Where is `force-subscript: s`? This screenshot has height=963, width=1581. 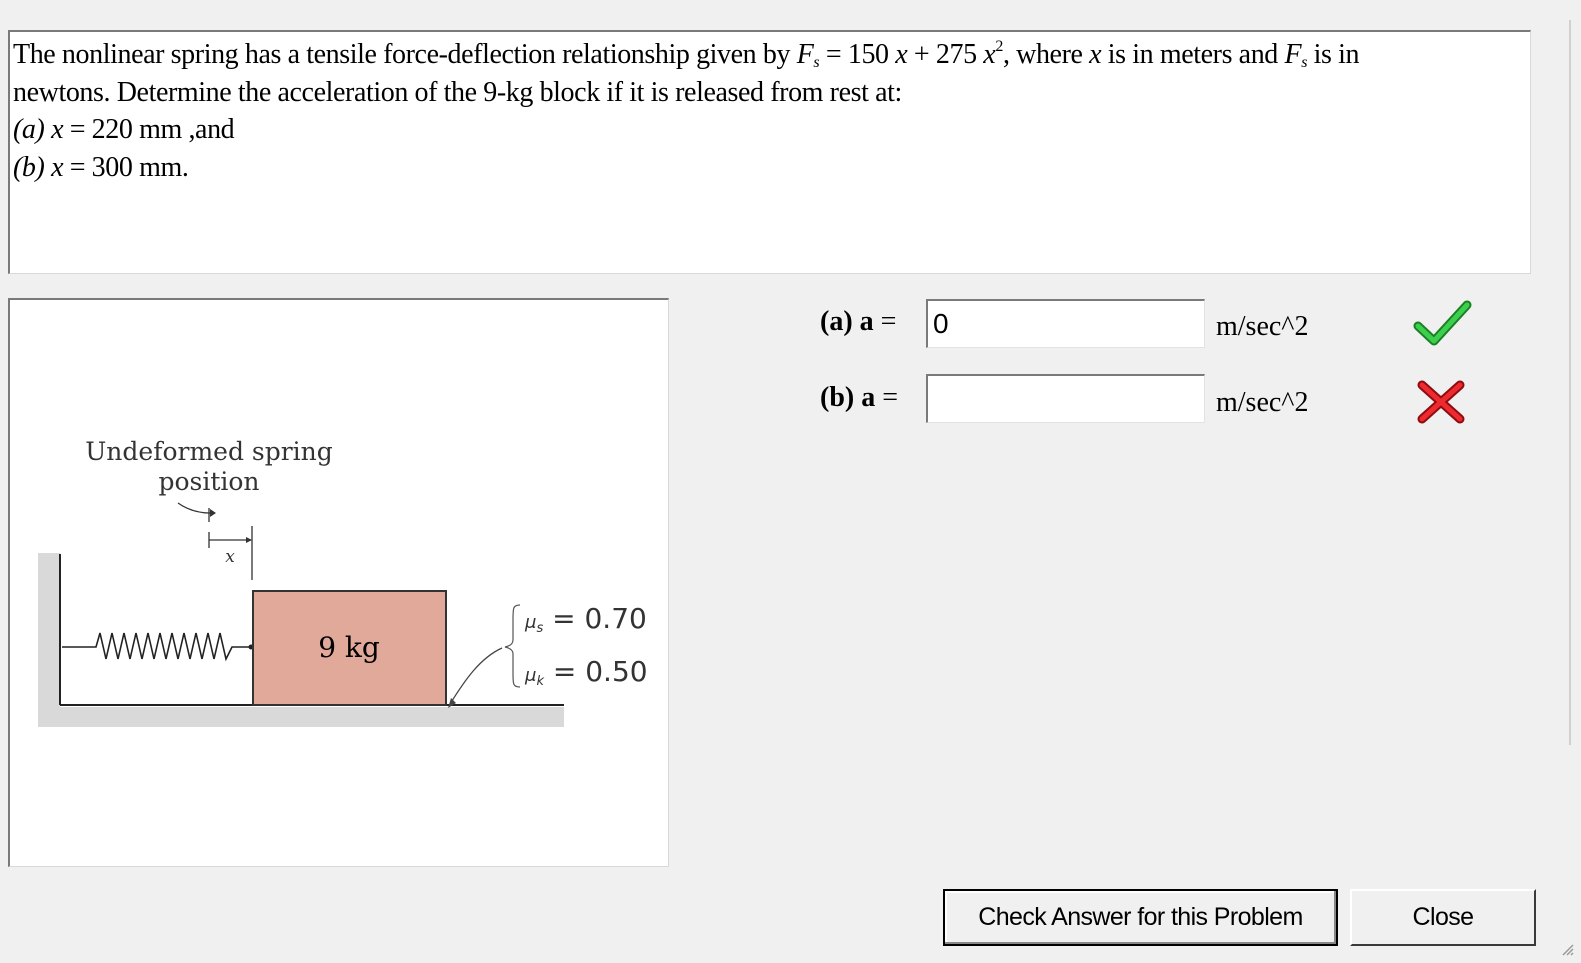
force-subscript: s is located at coordinates (816, 62).